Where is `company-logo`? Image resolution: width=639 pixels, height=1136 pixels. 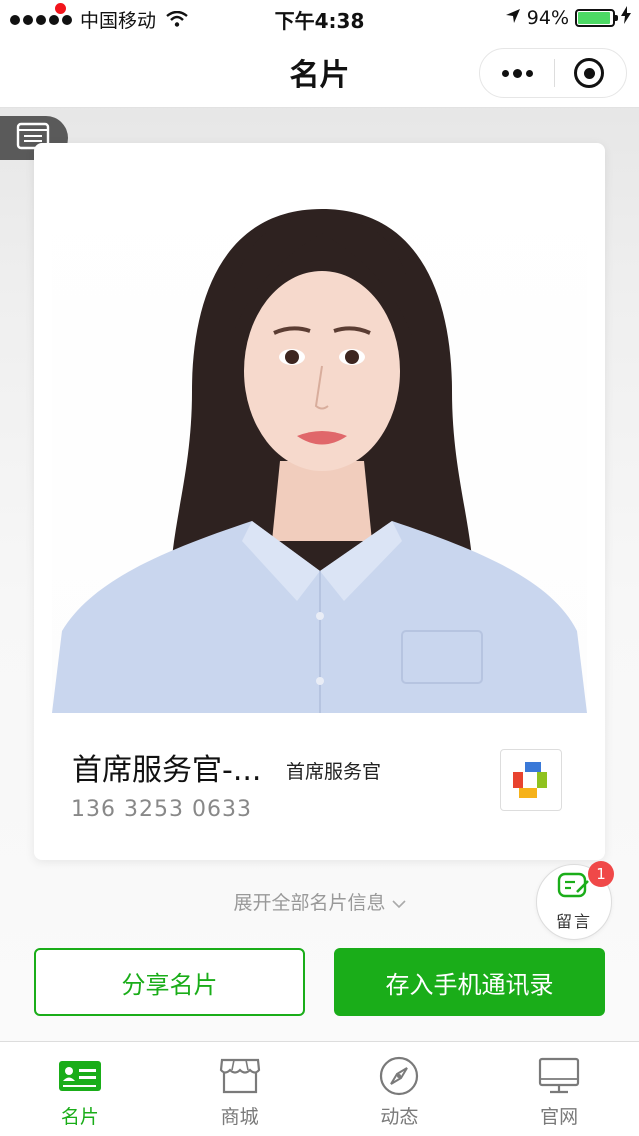
company-logo is located at coordinates (531, 780).